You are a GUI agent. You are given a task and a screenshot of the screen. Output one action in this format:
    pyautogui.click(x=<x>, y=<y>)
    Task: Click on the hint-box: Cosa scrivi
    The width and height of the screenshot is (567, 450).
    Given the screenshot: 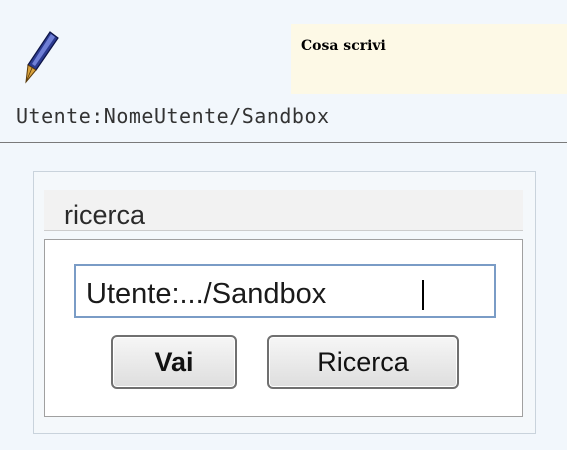 What is the action you would take?
    pyautogui.click(x=429, y=59)
    